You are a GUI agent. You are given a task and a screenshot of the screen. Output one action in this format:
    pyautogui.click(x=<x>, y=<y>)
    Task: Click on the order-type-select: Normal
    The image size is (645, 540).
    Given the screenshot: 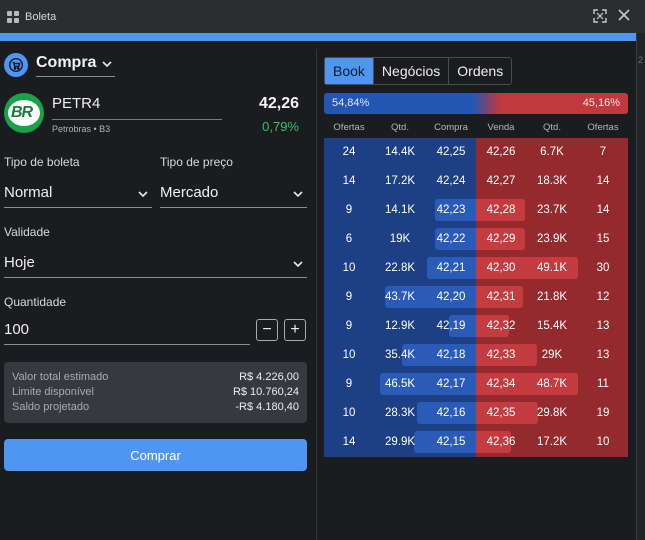 What is the action you would take?
    pyautogui.click(x=78, y=193)
    